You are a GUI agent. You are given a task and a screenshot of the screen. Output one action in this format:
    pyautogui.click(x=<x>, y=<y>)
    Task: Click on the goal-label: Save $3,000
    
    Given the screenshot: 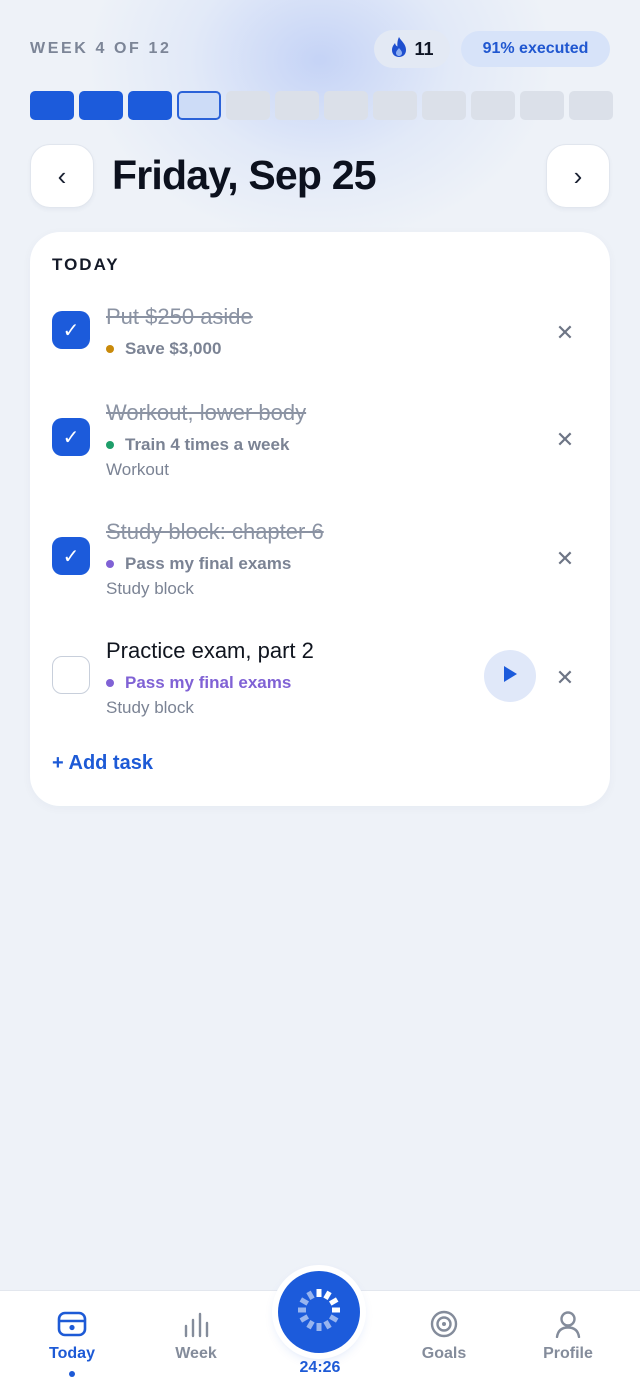 What is the action you would take?
    pyautogui.click(x=173, y=348)
    